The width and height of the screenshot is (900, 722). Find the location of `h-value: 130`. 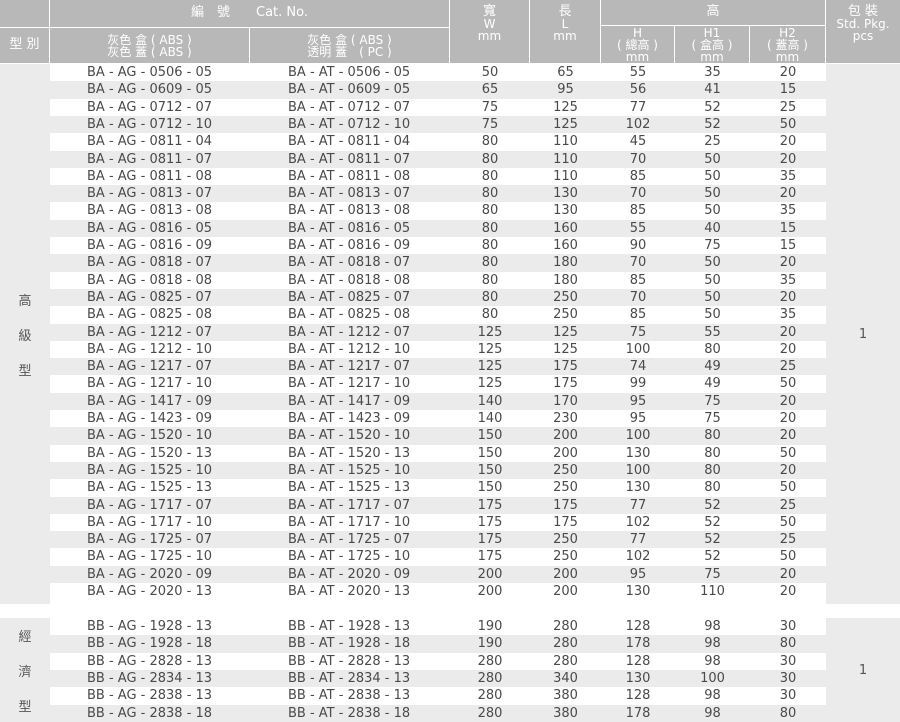

h-value: 130 is located at coordinates (638, 678).